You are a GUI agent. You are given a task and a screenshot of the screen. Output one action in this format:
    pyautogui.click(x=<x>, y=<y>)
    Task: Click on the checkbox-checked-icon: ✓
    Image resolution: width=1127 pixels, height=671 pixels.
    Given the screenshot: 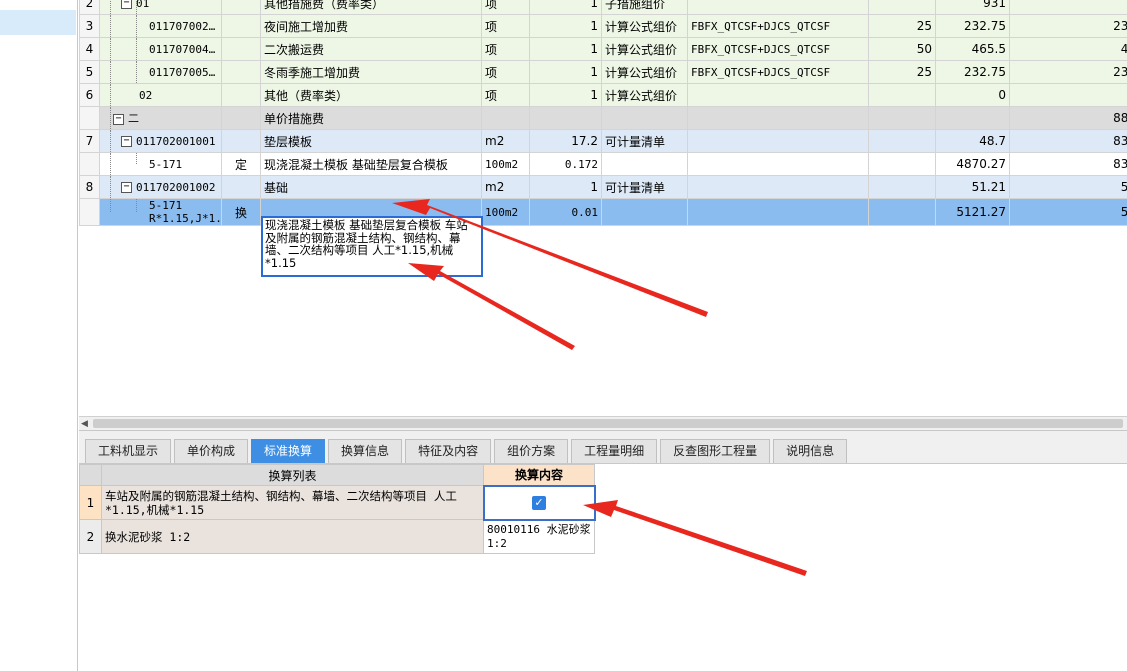 What is the action you would take?
    pyautogui.click(x=539, y=503)
    